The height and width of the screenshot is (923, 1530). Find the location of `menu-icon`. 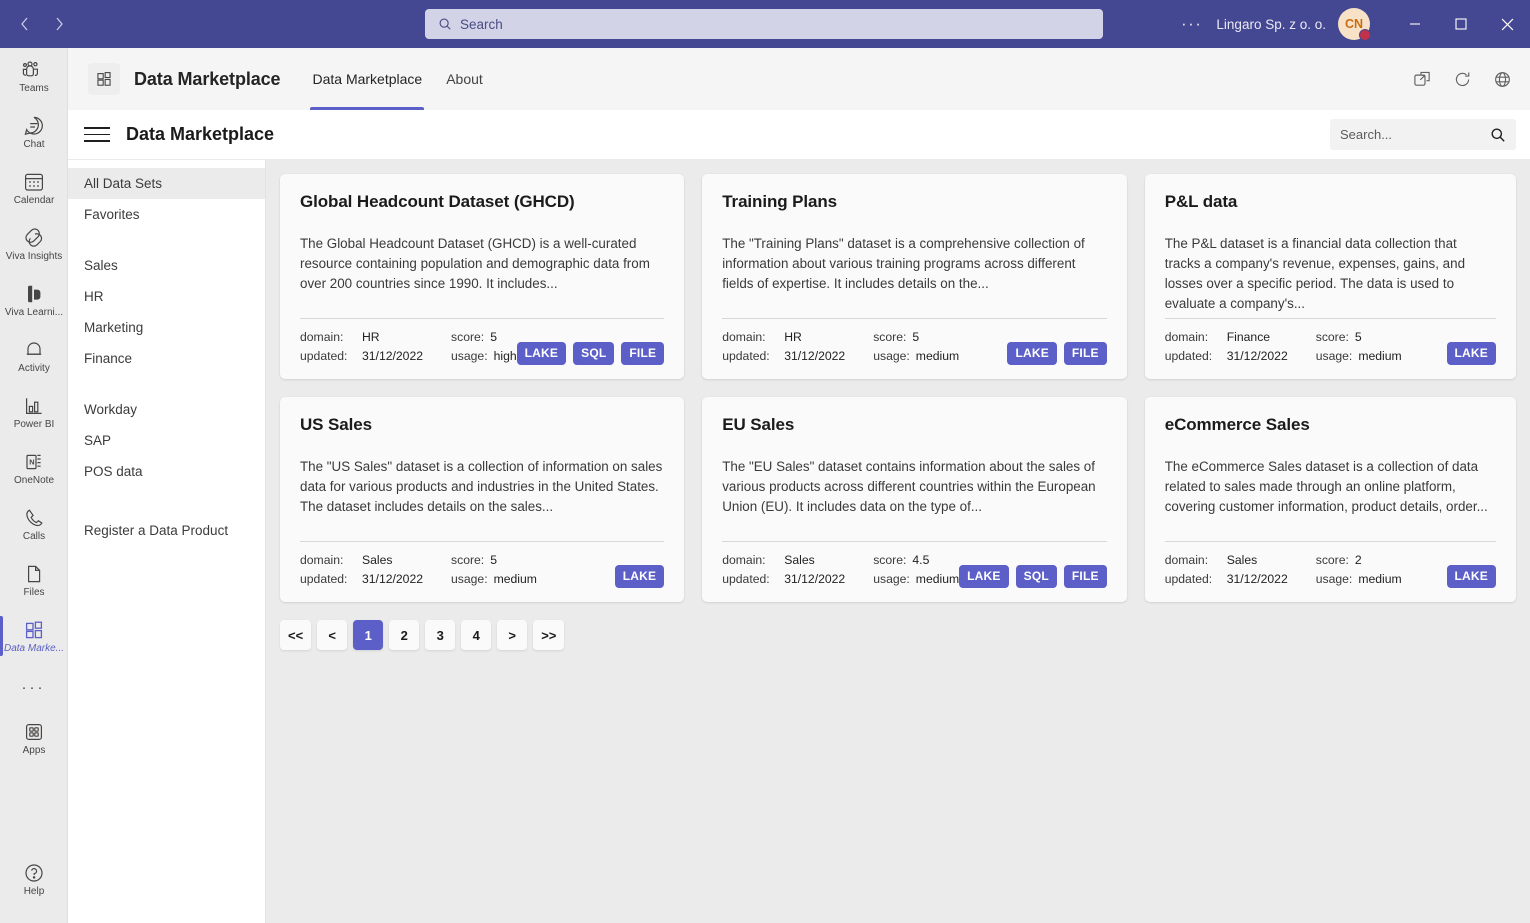

menu-icon is located at coordinates (98, 135).